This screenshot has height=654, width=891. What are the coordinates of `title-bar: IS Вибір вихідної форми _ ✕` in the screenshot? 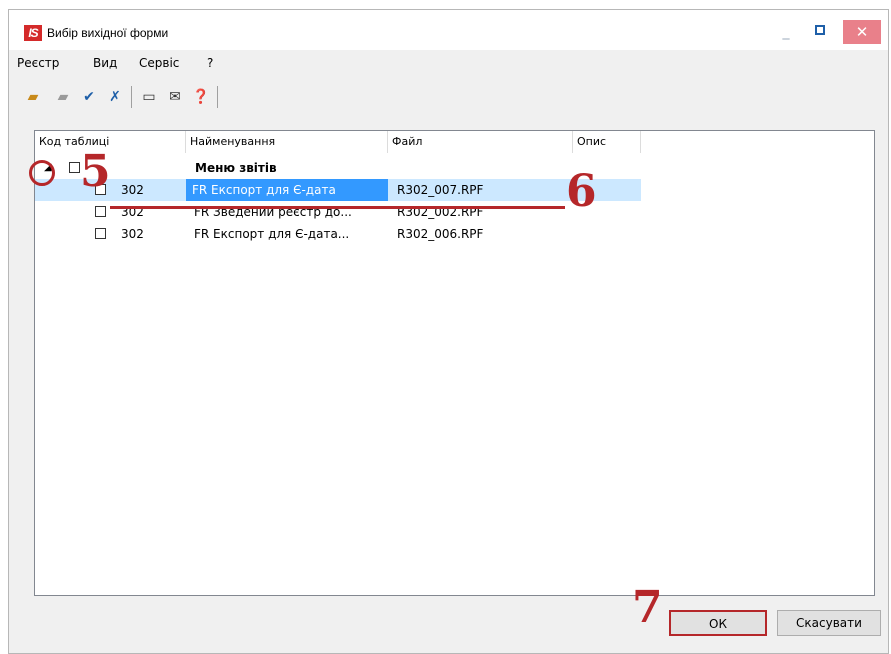 It's located at (448, 30).